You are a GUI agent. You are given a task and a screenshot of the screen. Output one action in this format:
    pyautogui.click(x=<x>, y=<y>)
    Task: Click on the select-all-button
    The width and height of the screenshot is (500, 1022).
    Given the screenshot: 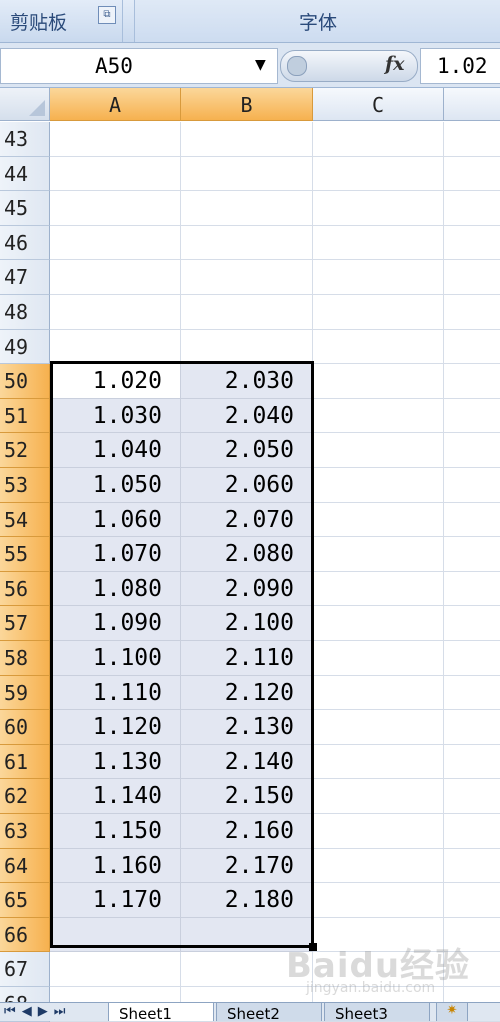 What is the action you would take?
    pyautogui.click(x=25, y=104)
    